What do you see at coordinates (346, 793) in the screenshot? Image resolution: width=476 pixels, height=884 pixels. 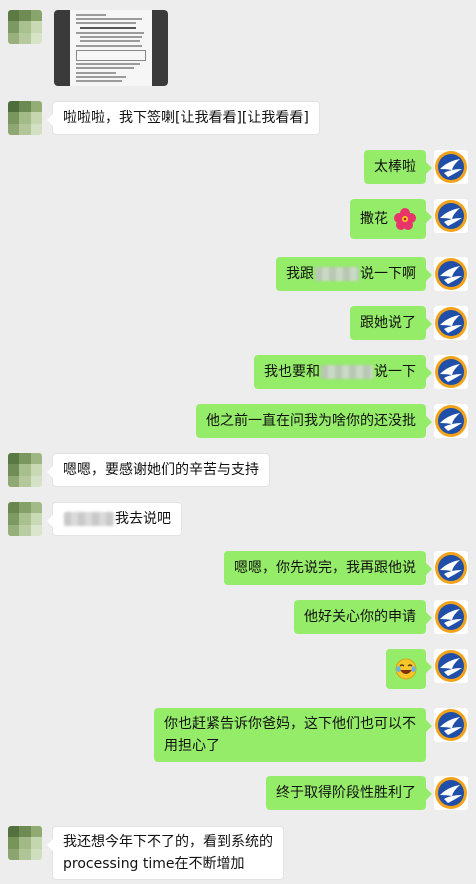 I see `message-text: 终于取得阶段性胜利了` at bounding box center [346, 793].